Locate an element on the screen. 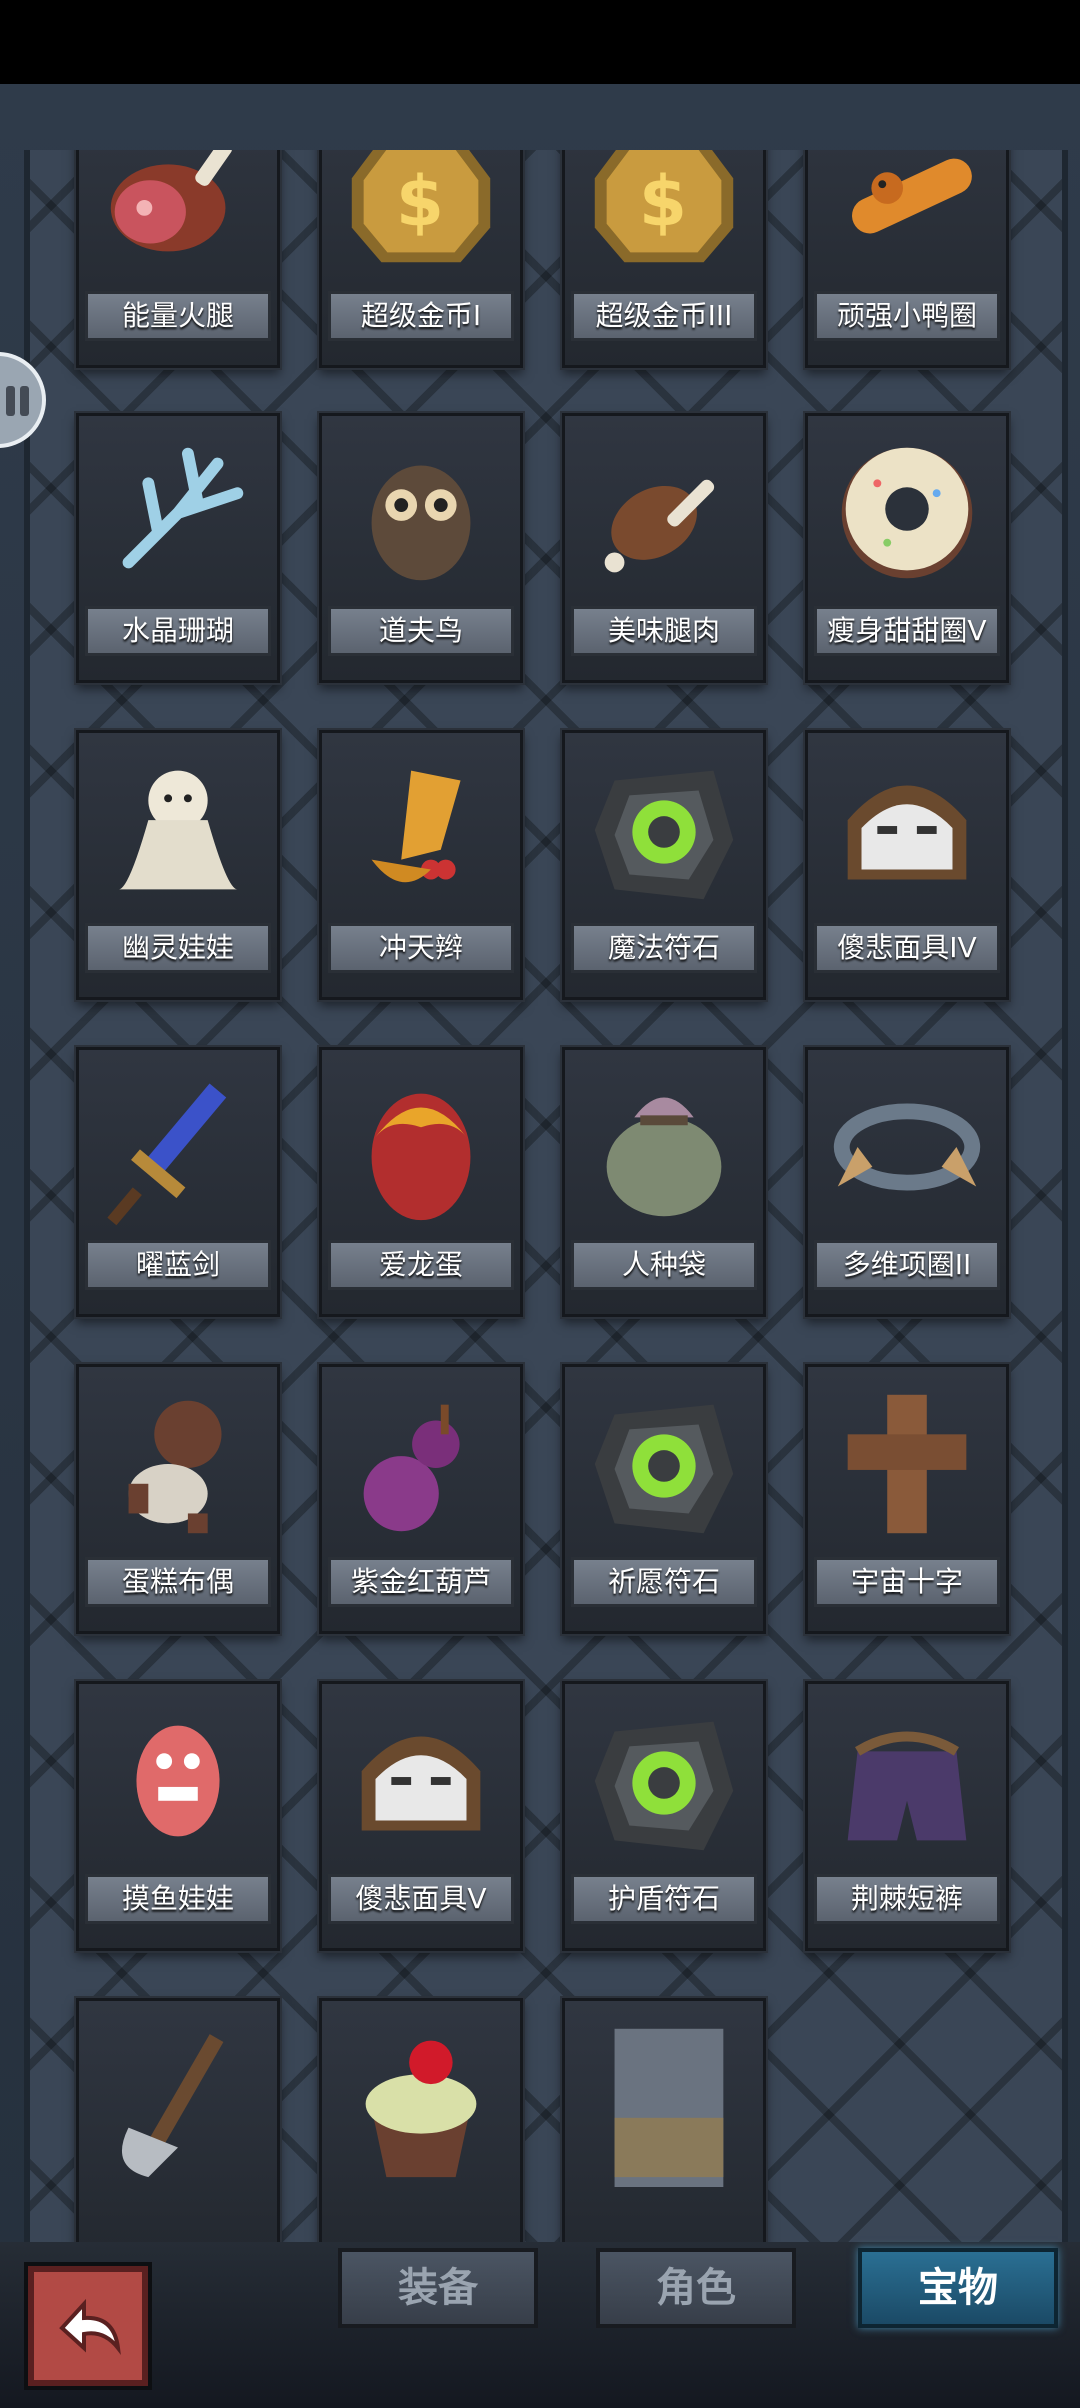  item-card: 道夫鸟 is located at coordinates (421, 548).